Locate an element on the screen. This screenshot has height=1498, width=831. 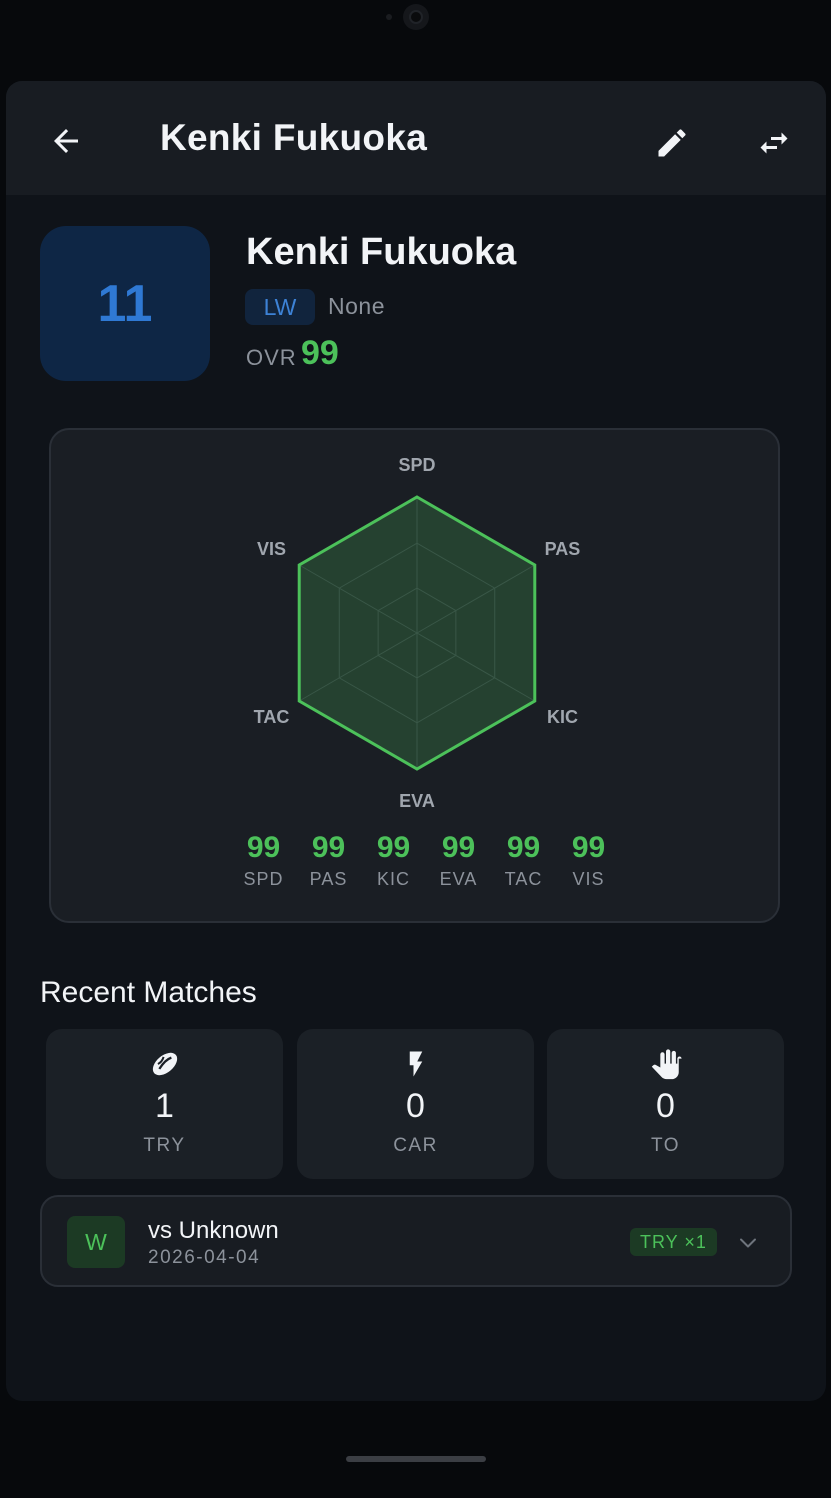
summary-card-try: 1 TRY is located at coordinates (164, 1104).